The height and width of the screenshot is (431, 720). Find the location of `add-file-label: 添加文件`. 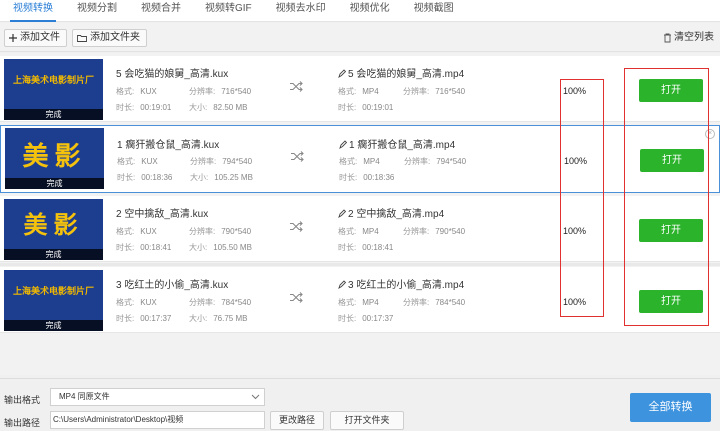

add-file-label: 添加文件 is located at coordinates (40, 37).